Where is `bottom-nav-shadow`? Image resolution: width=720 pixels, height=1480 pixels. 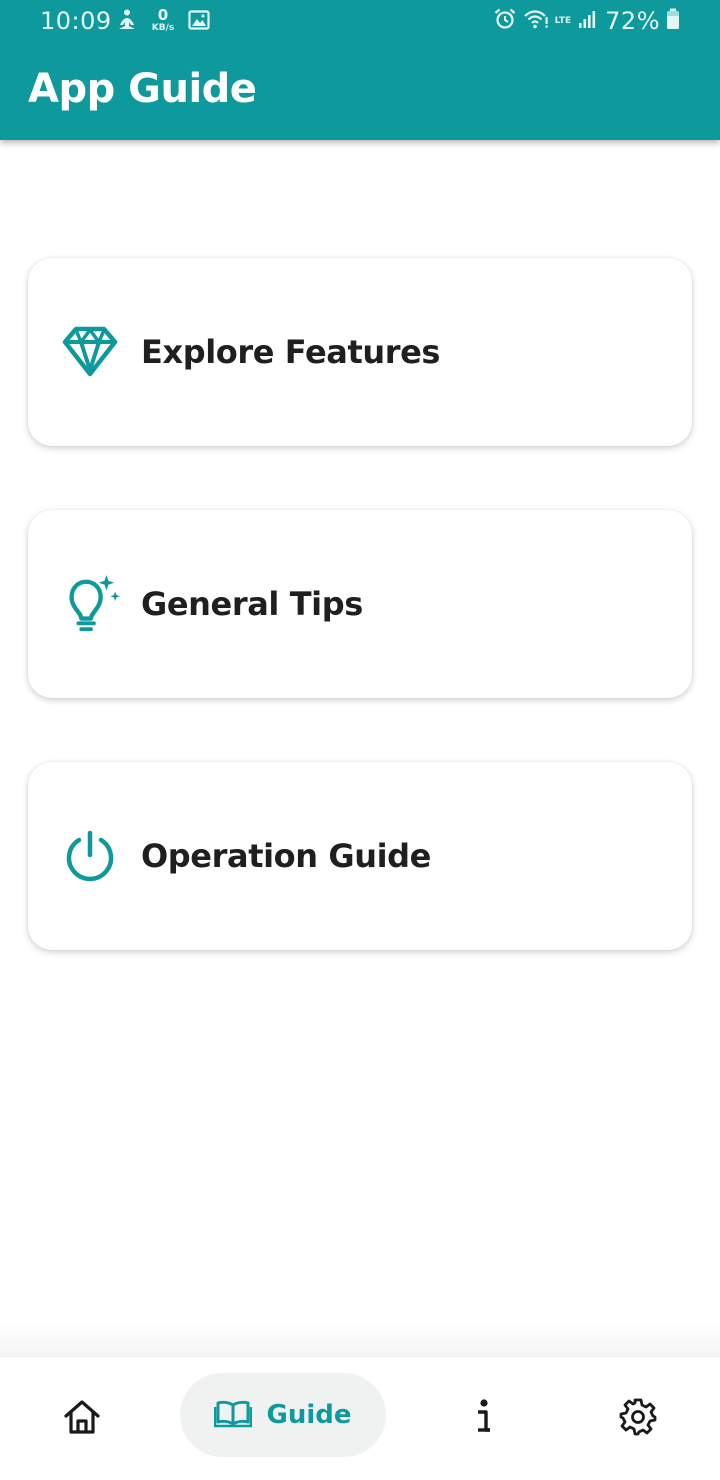 bottom-nav-shadow is located at coordinates (360, 1338).